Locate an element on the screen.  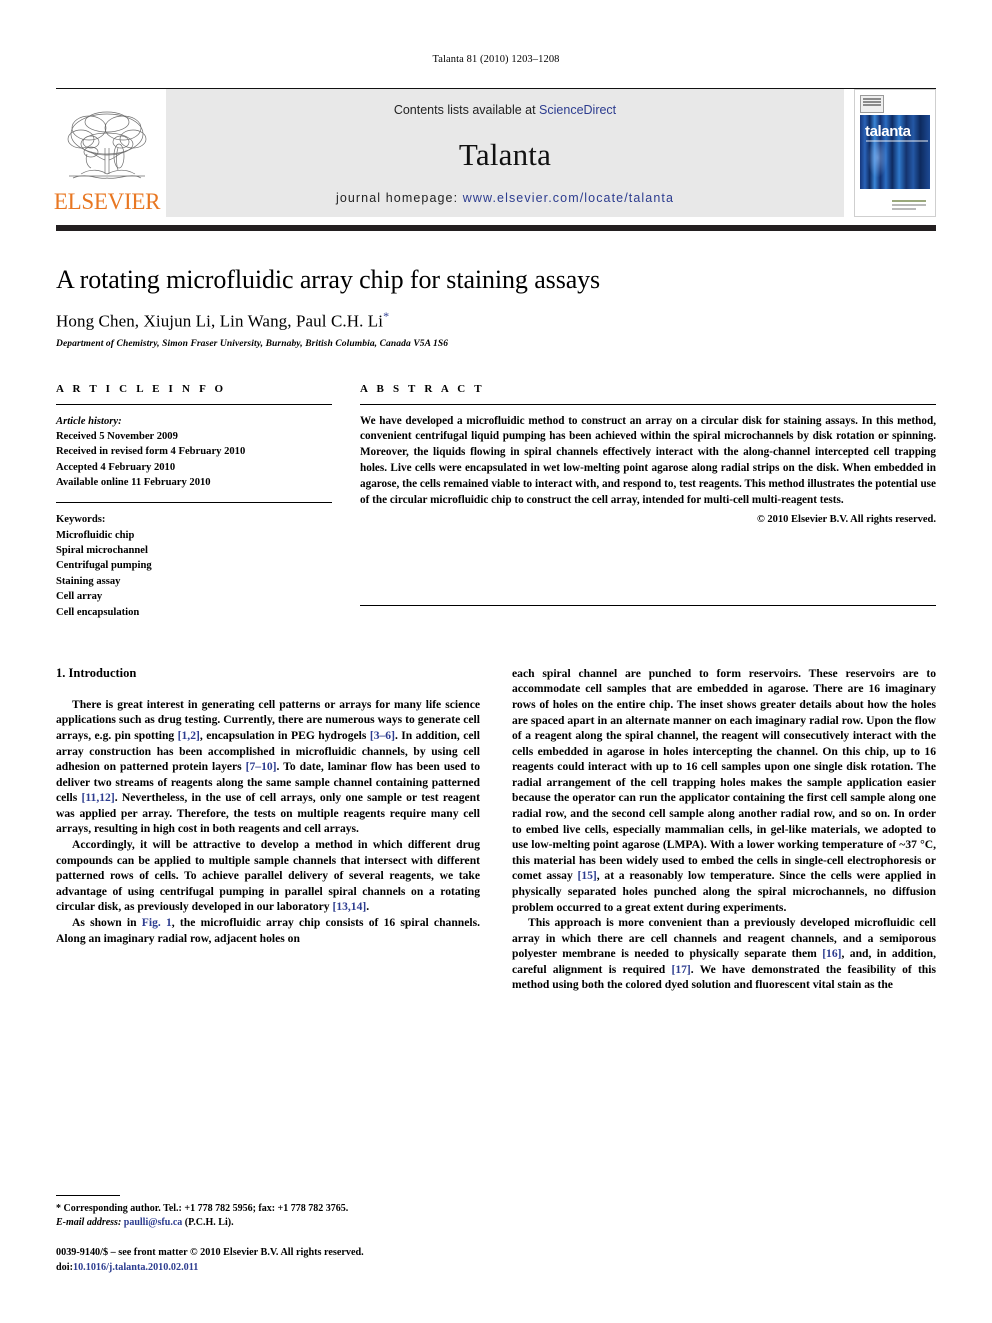
journal-homepage-link: www.elsevier.com/locate/talanta is located at coordinates (568, 198).